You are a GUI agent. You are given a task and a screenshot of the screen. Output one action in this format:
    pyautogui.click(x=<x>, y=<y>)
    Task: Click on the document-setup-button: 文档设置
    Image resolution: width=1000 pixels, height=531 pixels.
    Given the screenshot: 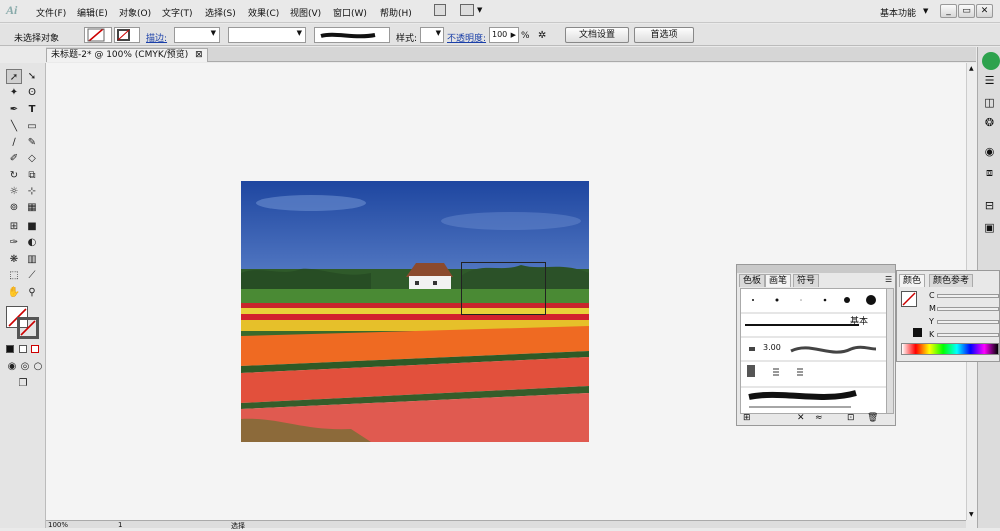 What is the action you would take?
    pyautogui.click(x=597, y=35)
    